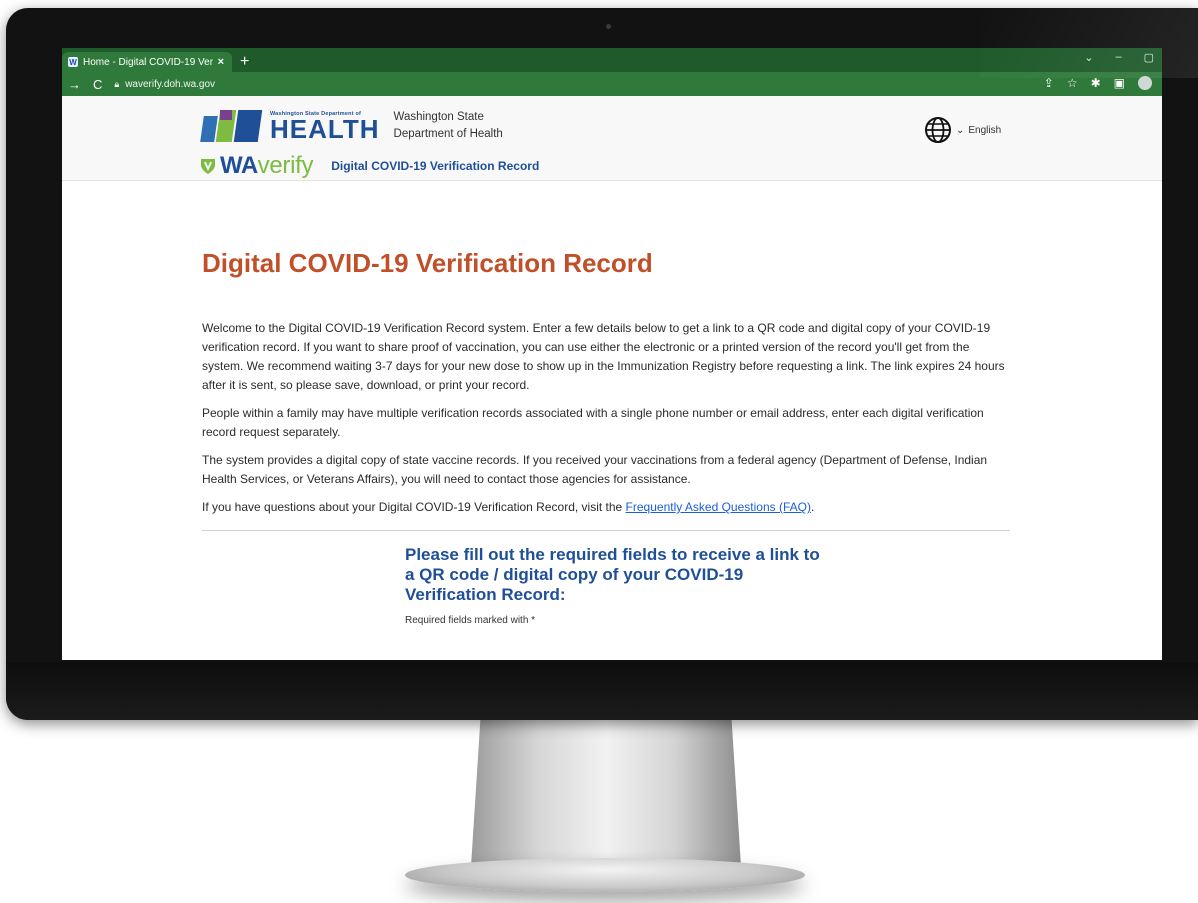 This screenshot has width=1198, height=903. What do you see at coordinates (448, 126) in the screenshot?
I see `doh-name: Washington State Department of Health` at bounding box center [448, 126].